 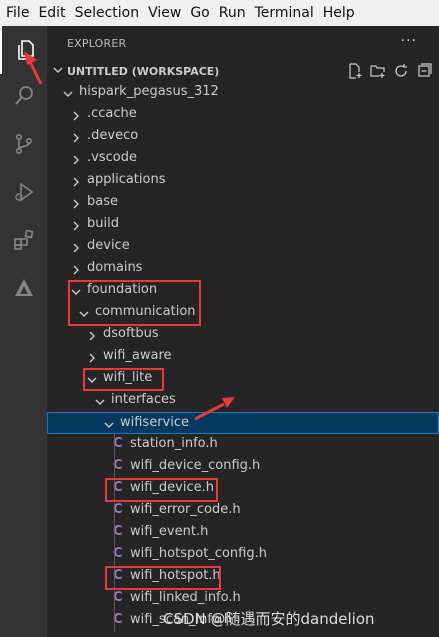 What do you see at coordinates (126, 179) in the screenshot?
I see `tree-item-label: applications` at bounding box center [126, 179].